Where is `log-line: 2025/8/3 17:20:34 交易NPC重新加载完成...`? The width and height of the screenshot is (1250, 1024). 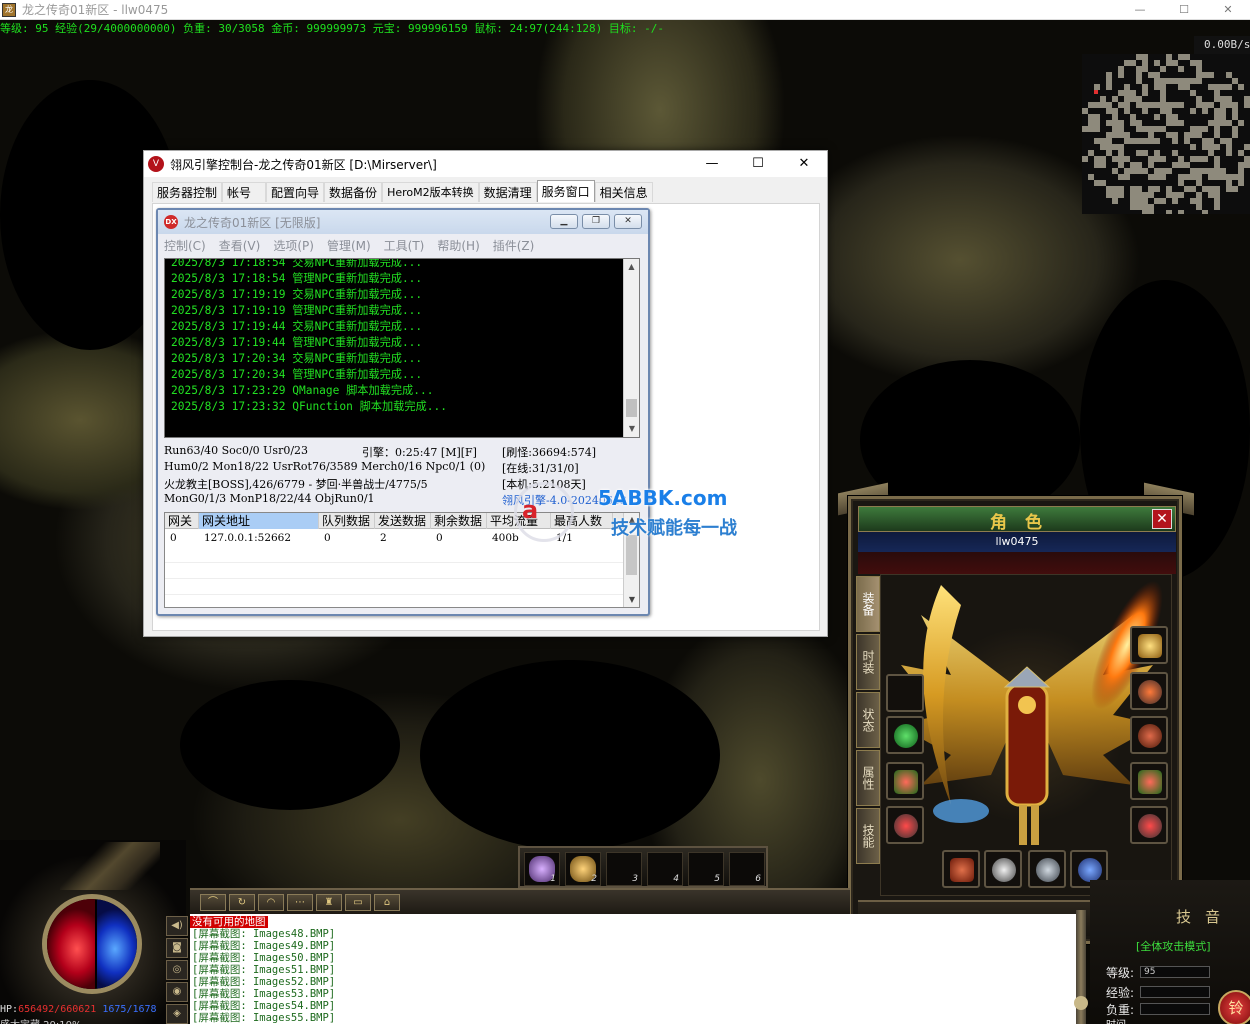 log-line: 2025/8/3 17:20:34 交易NPC重新加载完成... is located at coordinates (297, 358).